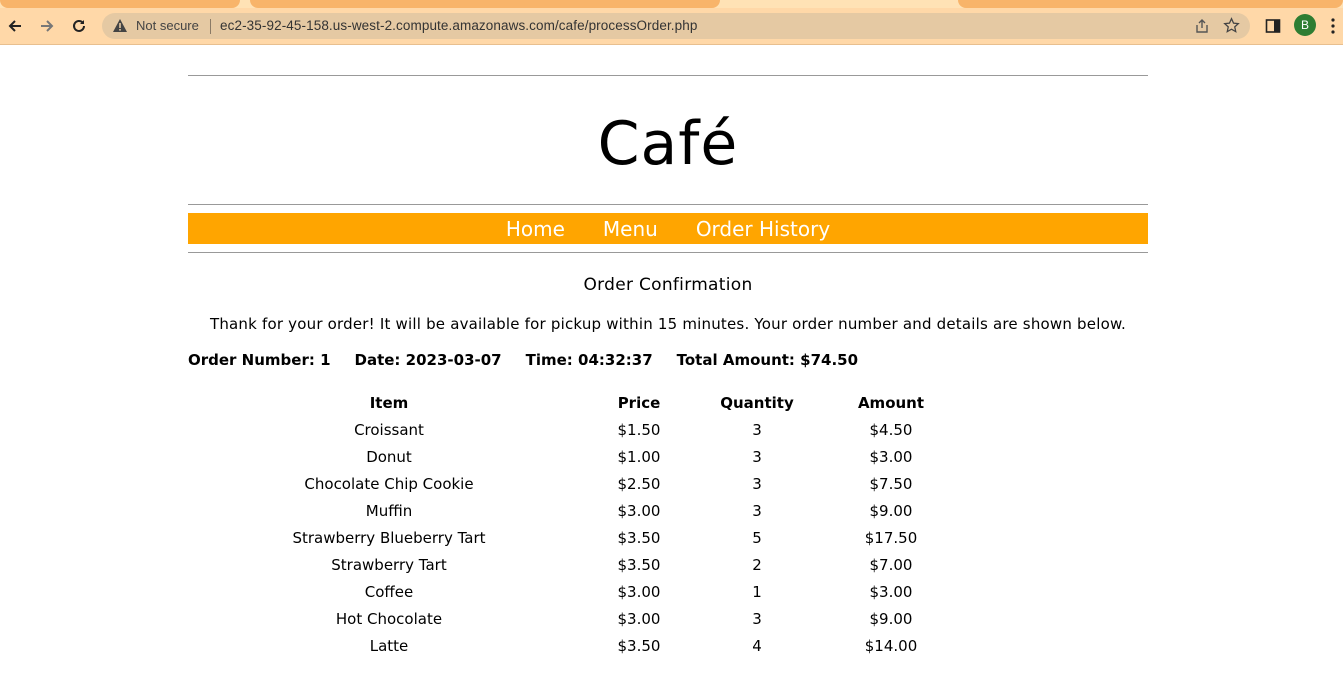 The image size is (1343, 698). I want to click on tab-strip, so click(671, 4).